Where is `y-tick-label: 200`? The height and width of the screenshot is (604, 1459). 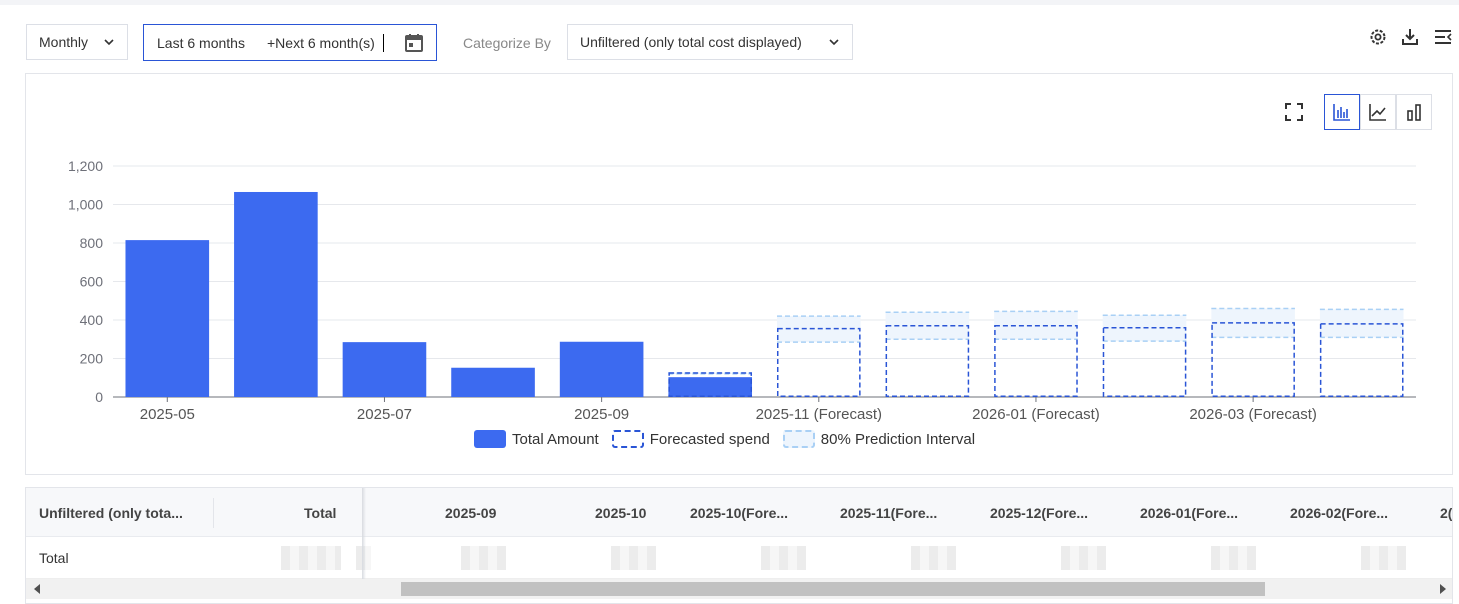 y-tick-label: 200 is located at coordinates (92, 359).